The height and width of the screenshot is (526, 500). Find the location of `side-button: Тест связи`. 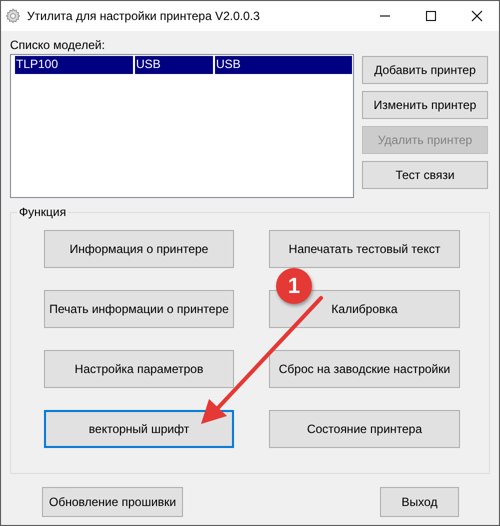

side-button: Тест связи is located at coordinates (425, 175).